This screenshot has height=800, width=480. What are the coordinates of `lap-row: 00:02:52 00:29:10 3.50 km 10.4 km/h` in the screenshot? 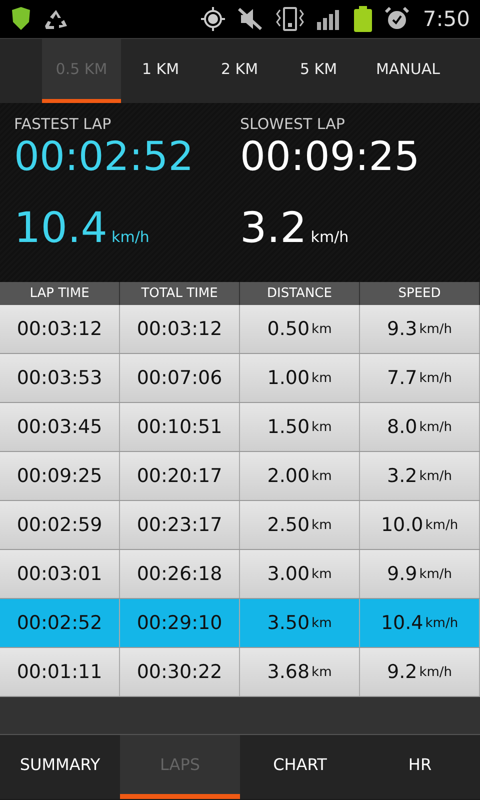 It's located at (240, 623).